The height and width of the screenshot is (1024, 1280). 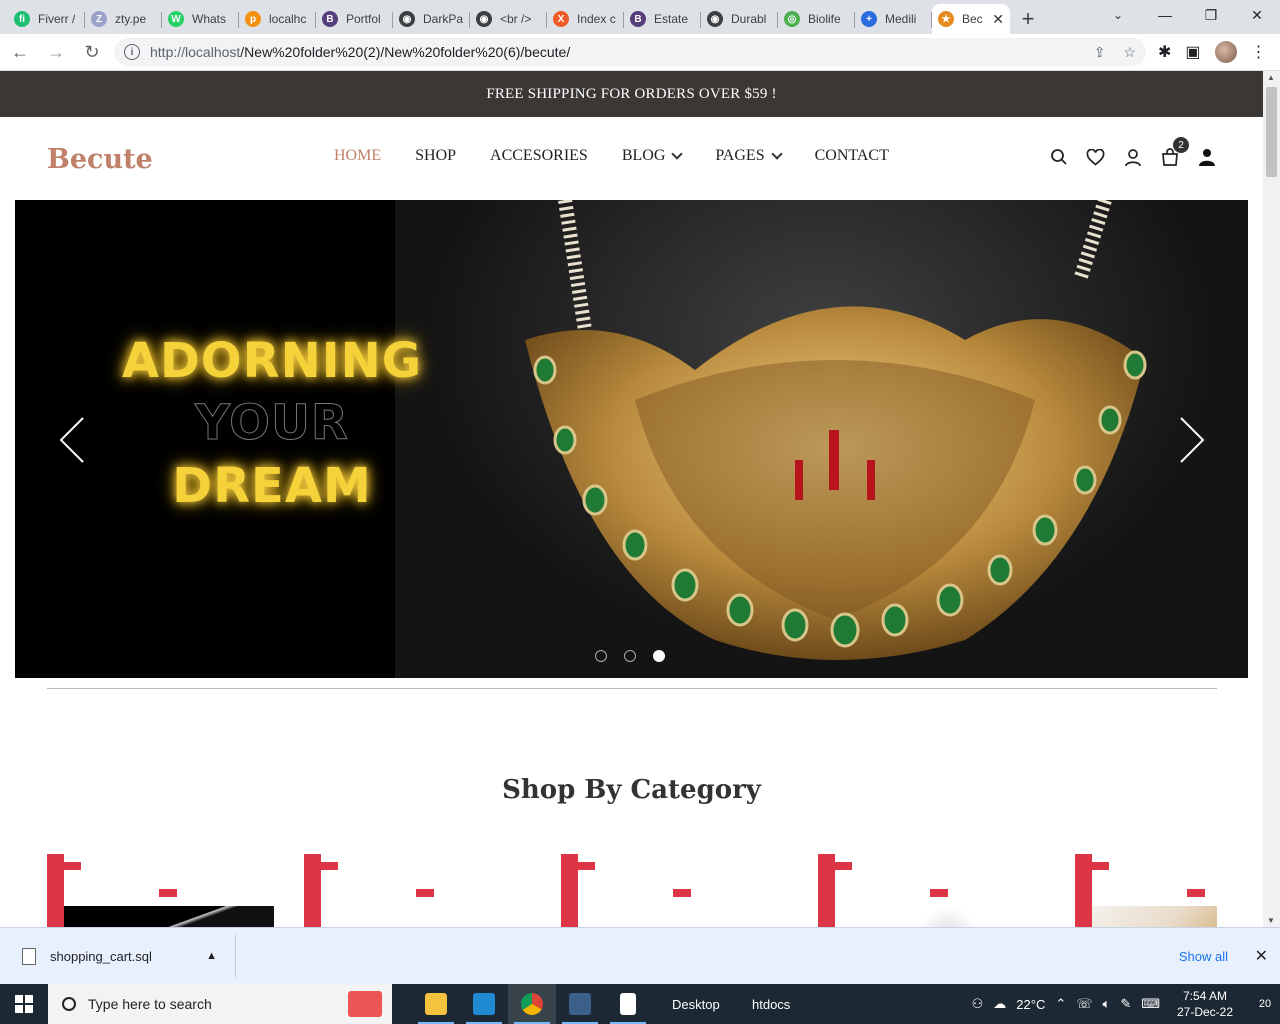 I want to click on volume-icon: 🔈︎, so click(x=1107, y=1004).